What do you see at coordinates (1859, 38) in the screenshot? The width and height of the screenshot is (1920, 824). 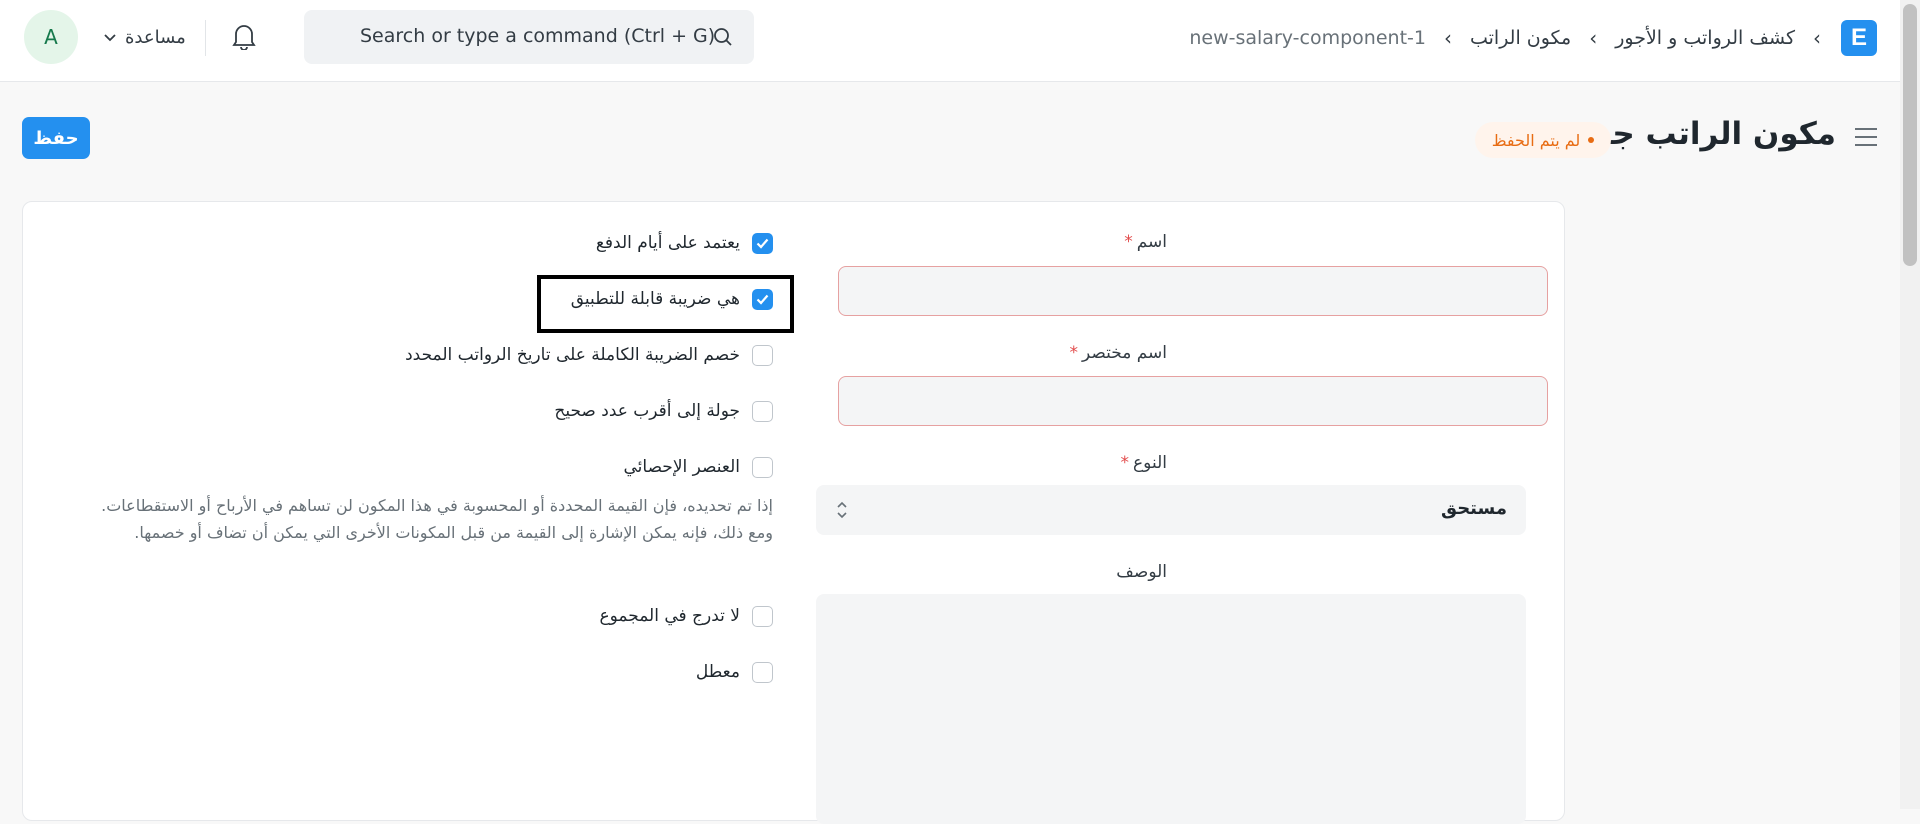 I see `app-logo: E` at bounding box center [1859, 38].